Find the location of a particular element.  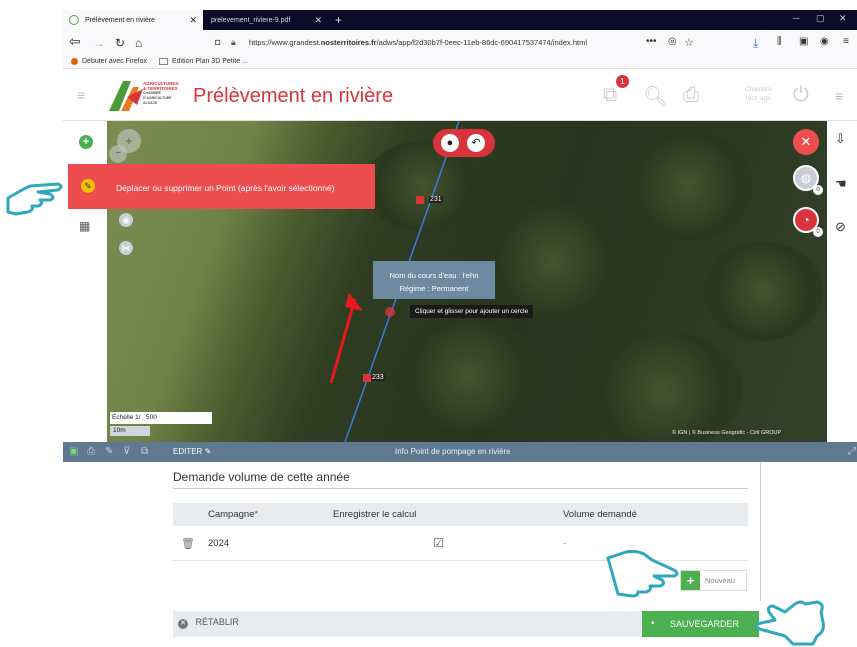

panel-title: Info Point de pompage en rivière is located at coordinates (453, 451).